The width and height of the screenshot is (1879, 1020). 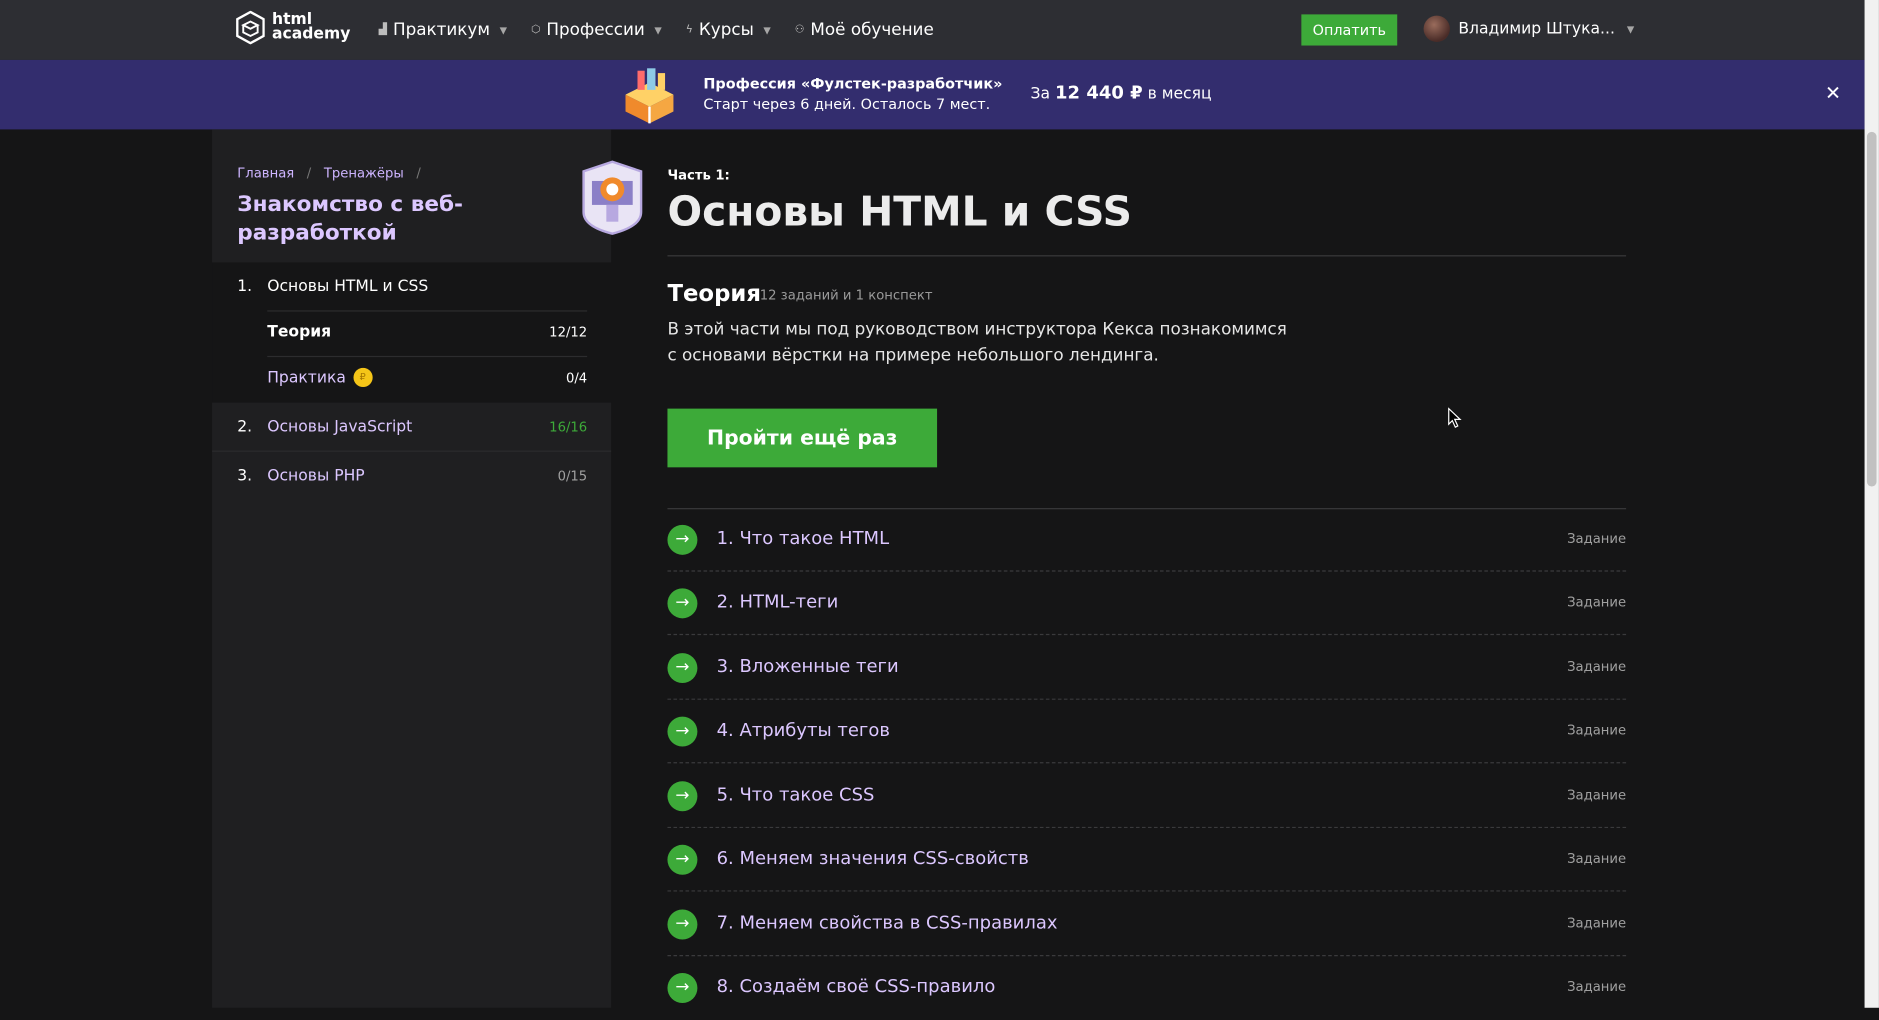 What do you see at coordinates (306, 377) in the screenshot?
I see `practice-label: Практика` at bounding box center [306, 377].